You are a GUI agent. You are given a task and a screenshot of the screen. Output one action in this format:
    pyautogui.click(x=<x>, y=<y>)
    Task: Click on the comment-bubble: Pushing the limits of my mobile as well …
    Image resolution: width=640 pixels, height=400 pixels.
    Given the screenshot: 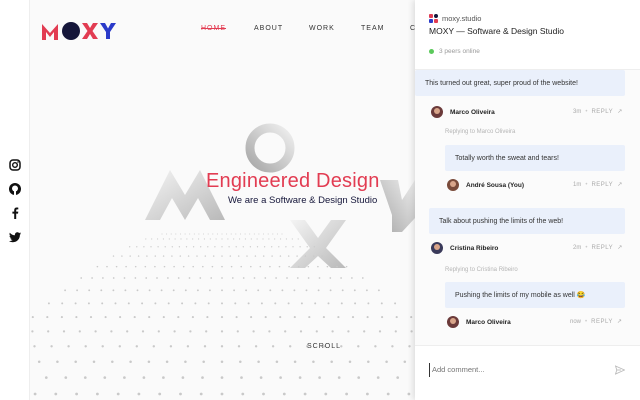 What is the action you would take?
    pyautogui.click(x=535, y=295)
    